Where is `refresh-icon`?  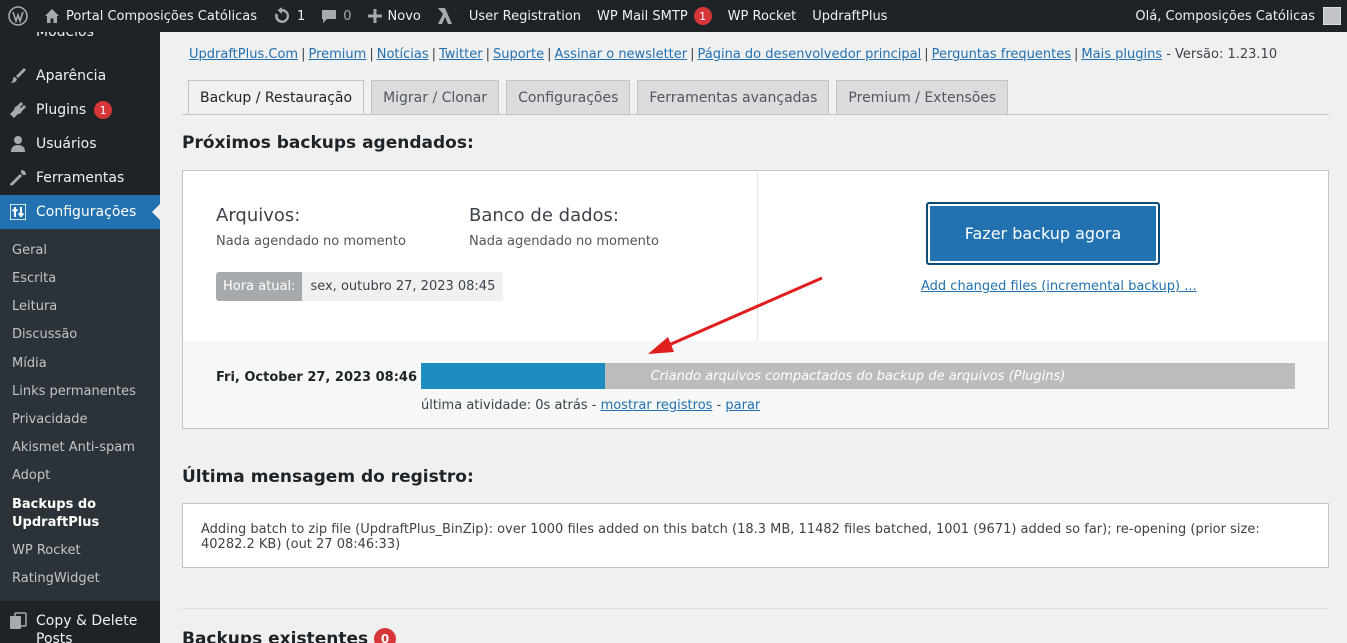
refresh-icon is located at coordinates (282, 15).